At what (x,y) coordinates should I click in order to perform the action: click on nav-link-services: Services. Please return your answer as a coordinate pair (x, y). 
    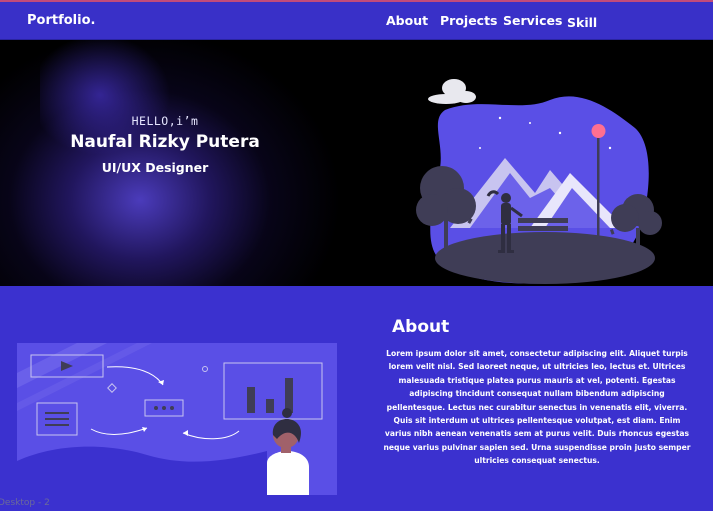
    Looking at the image, I should click on (532, 20).